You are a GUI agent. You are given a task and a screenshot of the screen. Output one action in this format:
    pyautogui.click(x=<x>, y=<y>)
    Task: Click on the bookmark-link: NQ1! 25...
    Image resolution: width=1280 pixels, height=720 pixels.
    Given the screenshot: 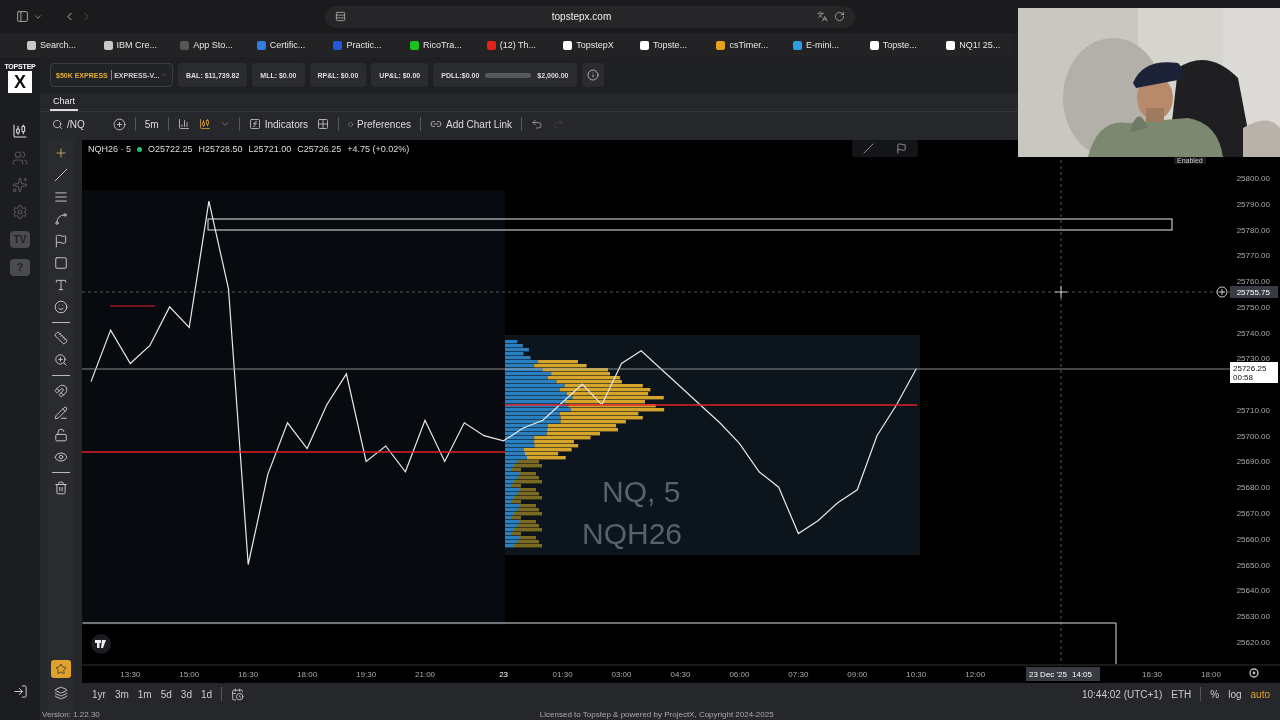 What is the action you would take?
    pyautogui.click(x=976, y=45)
    